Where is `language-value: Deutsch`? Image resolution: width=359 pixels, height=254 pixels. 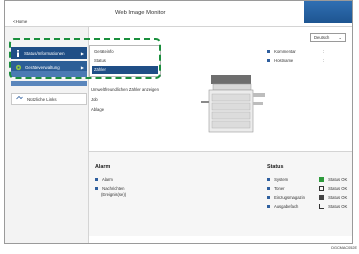 language-value: Deutsch is located at coordinates (322, 37).